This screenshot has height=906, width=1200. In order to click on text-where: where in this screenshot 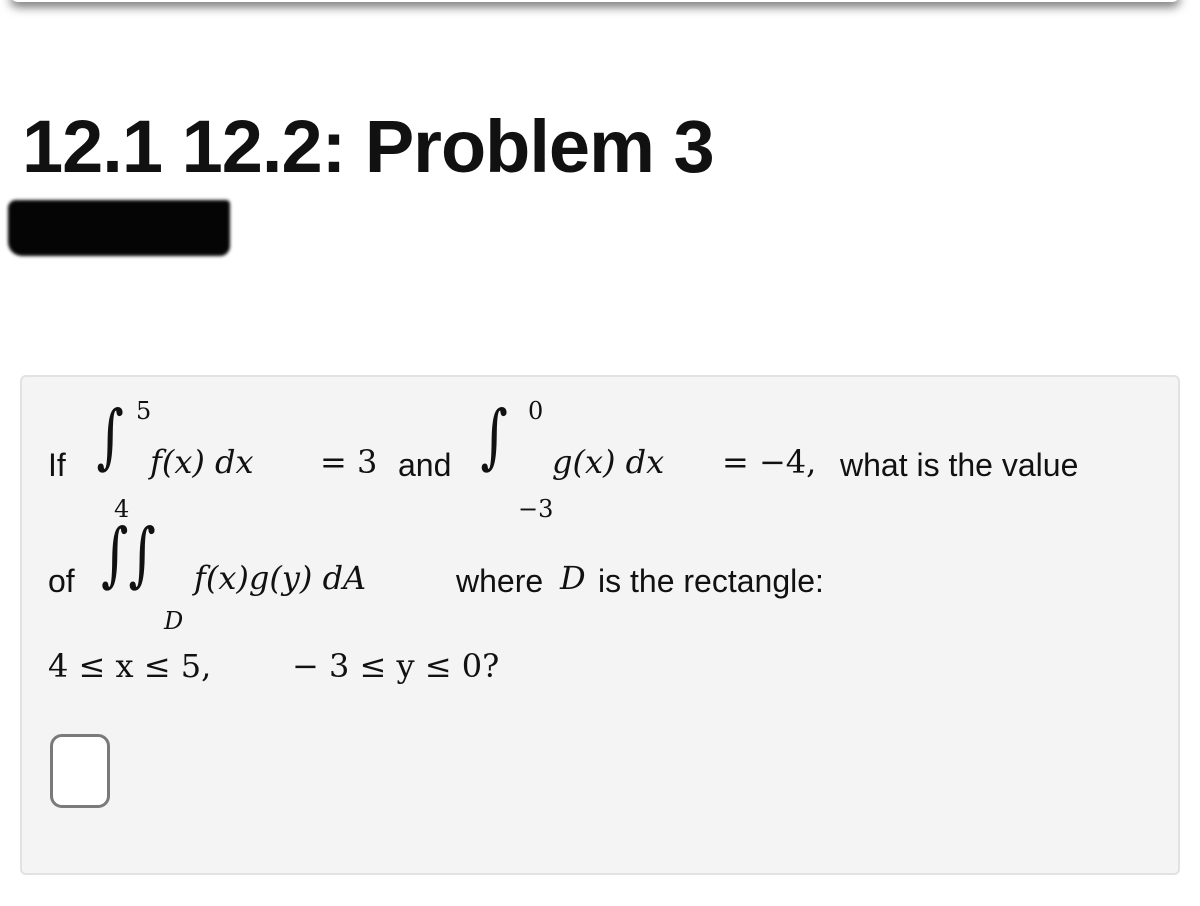, I will do `click(500, 581)`.